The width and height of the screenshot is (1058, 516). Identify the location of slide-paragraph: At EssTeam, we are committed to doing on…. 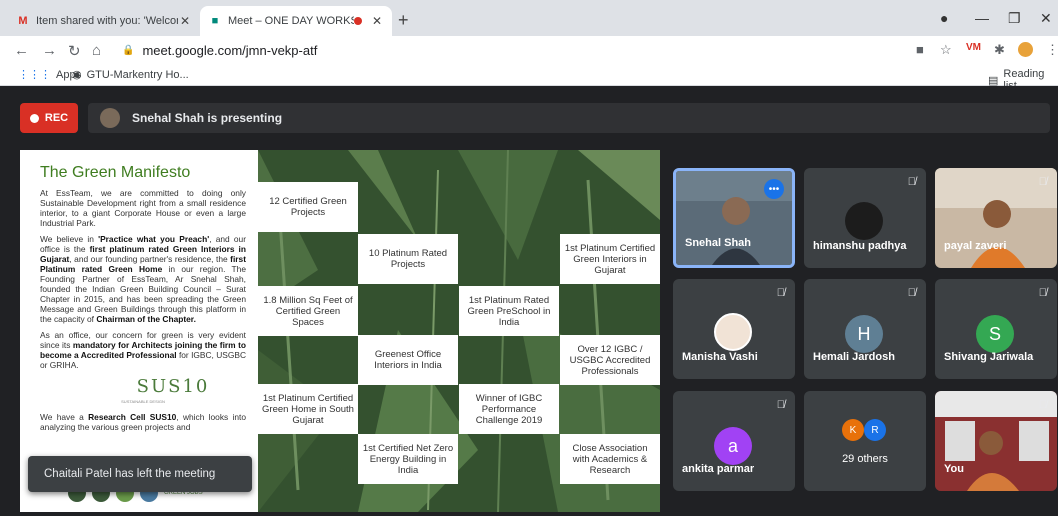
(143, 208).